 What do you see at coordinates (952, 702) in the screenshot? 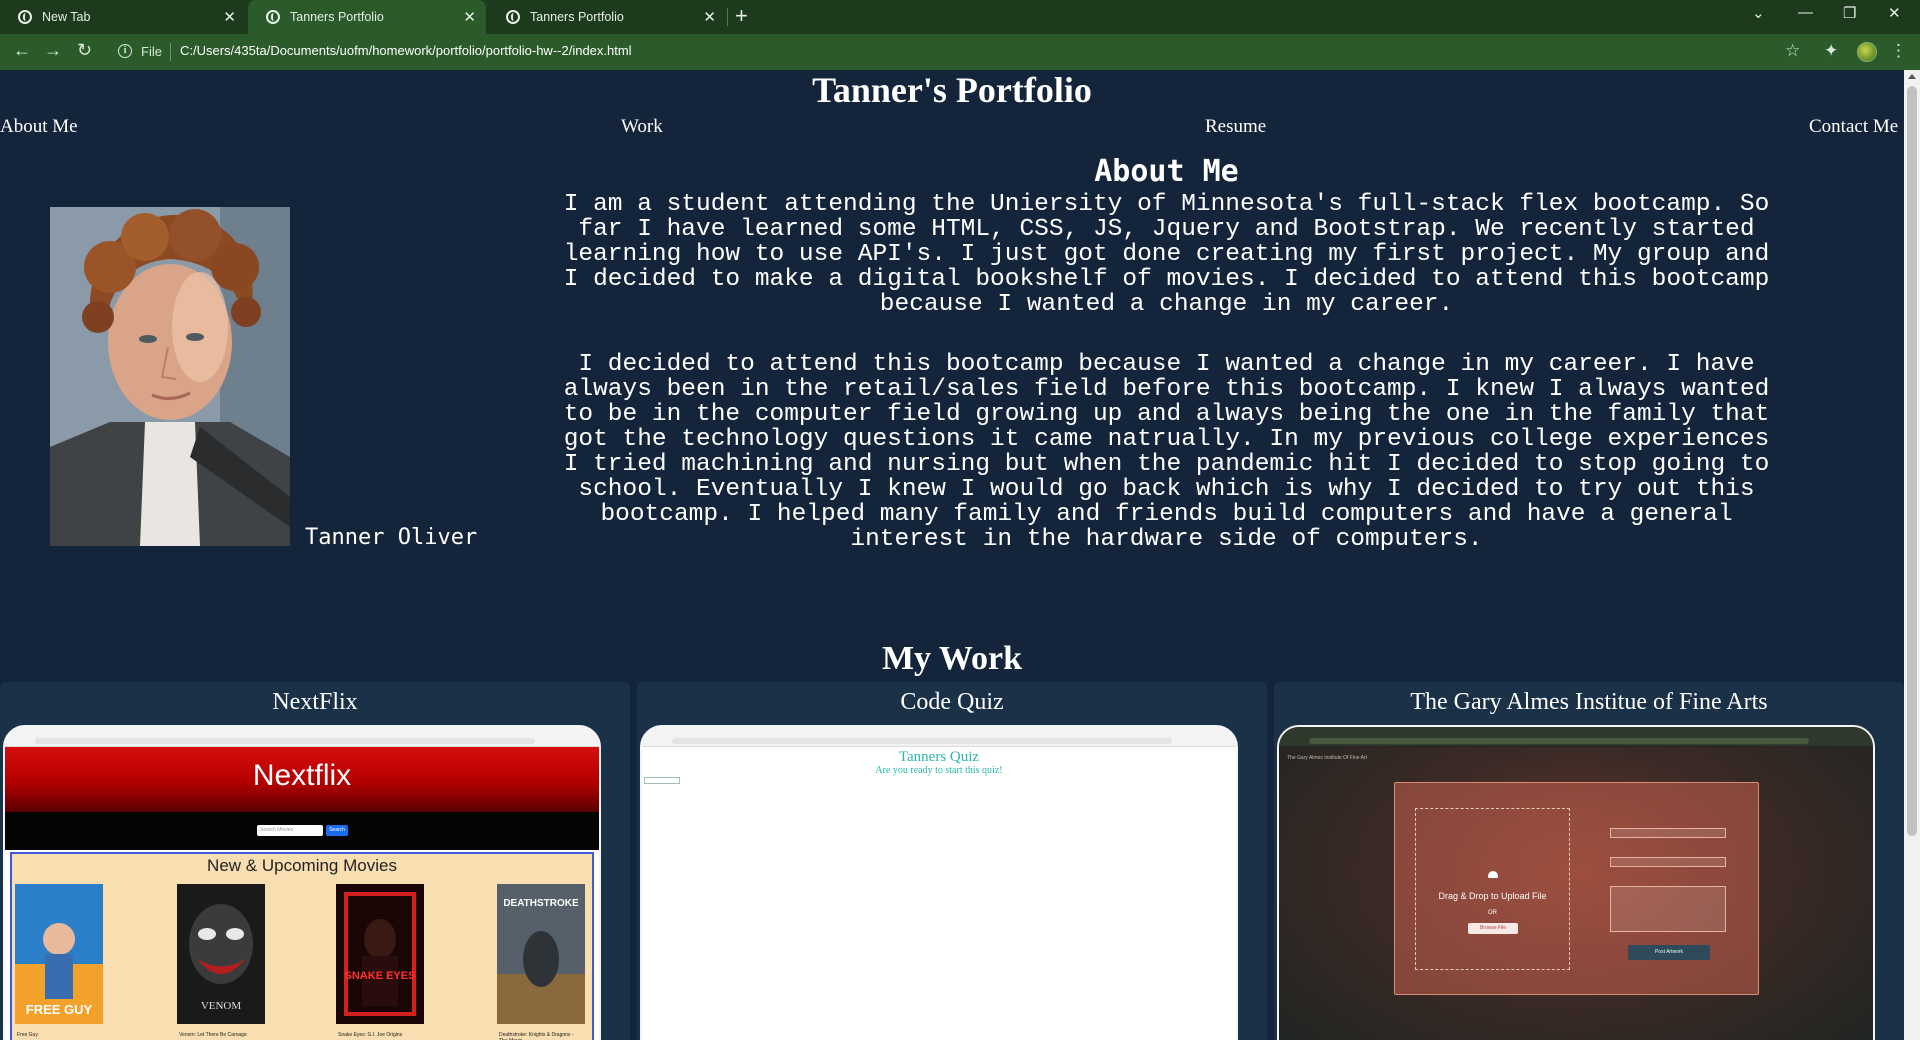
I see `project-title: Code Quiz` at bounding box center [952, 702].